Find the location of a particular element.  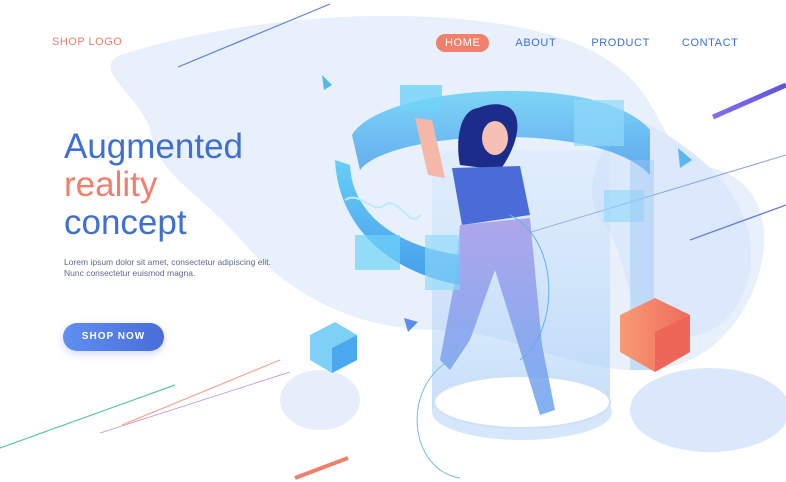

hero-headline: Augmented reality concept is located at coordinates (153, 185).